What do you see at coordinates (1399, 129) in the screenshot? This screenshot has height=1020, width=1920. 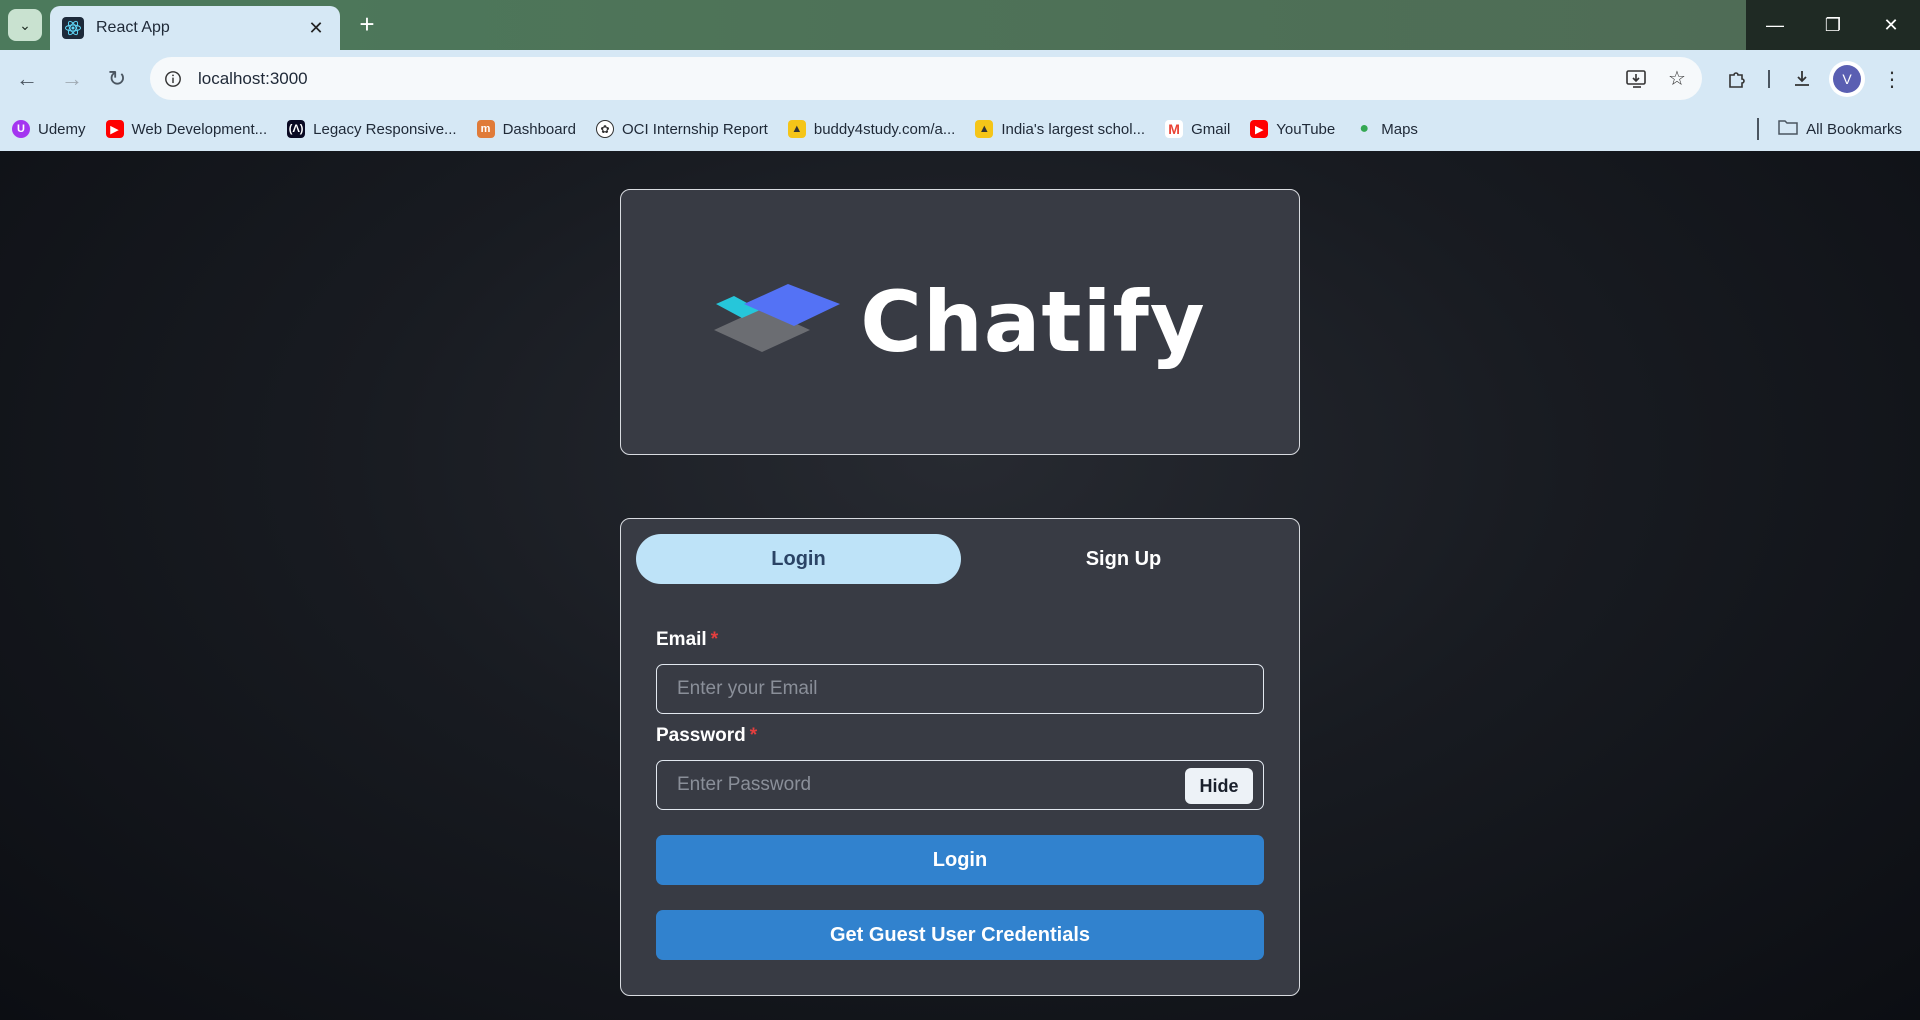 I see `bookmark-label: Maps` at bounding box center [1399, 129].